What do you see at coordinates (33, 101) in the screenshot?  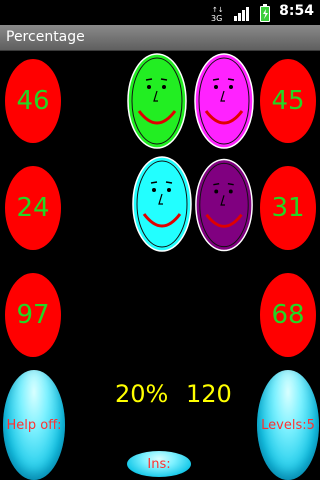 I see `number-oval-left-1: 46` at bounding box center [33, 101].